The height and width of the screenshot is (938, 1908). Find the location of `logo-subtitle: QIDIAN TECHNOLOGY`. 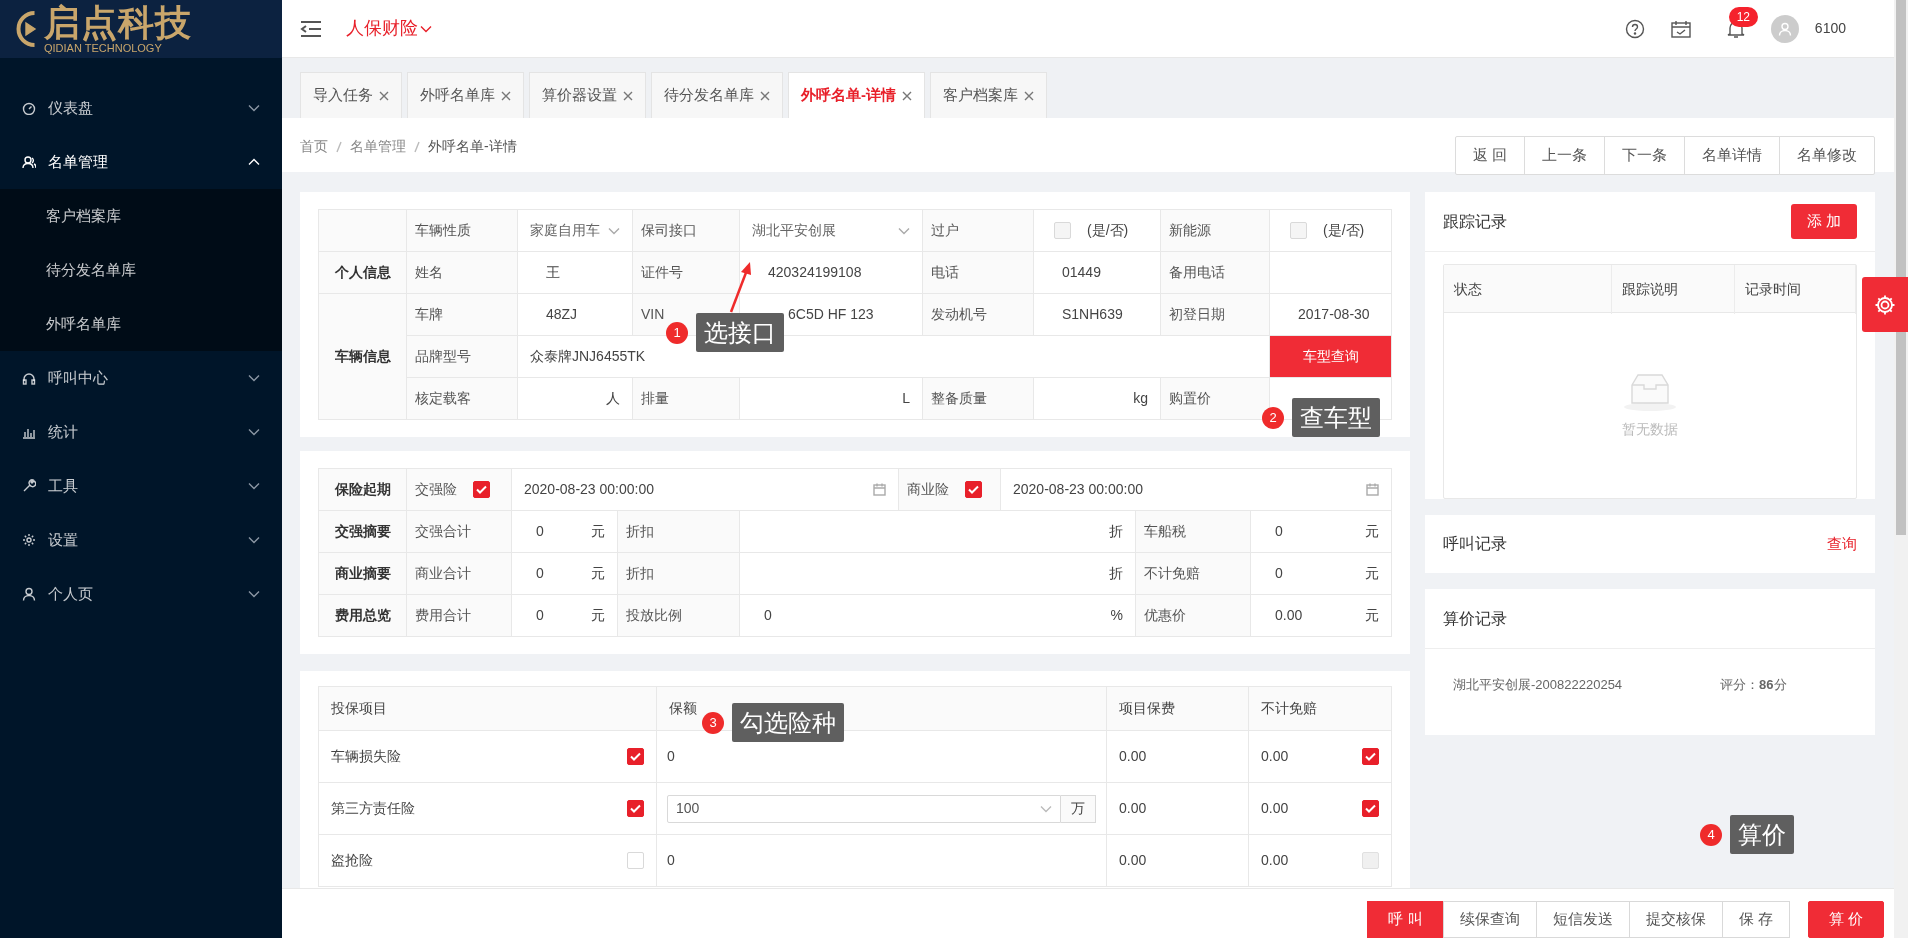

logo-subtitle: QIDIAN TECHNOLOGY is located at coordinates (103, 48).